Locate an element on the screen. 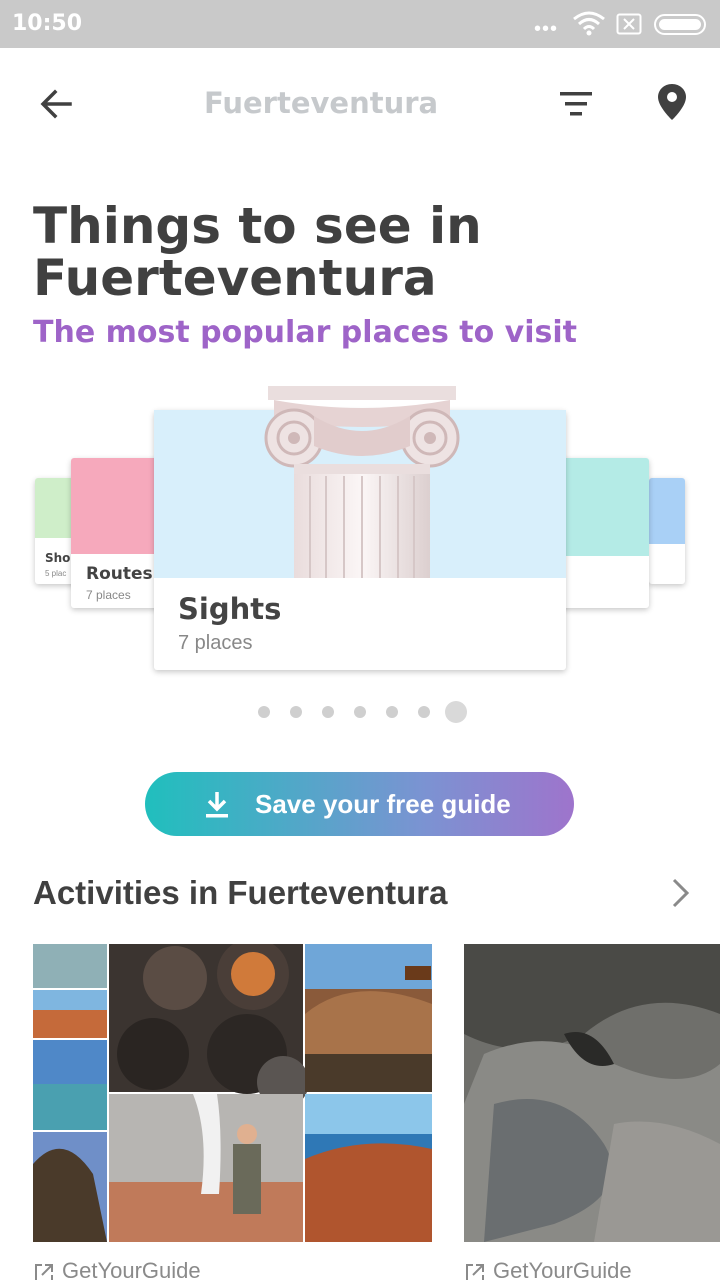 The height and width of the screenshot is (1280, 720). status-bar: 10:50 ••• is located at coordinates (360, 24).